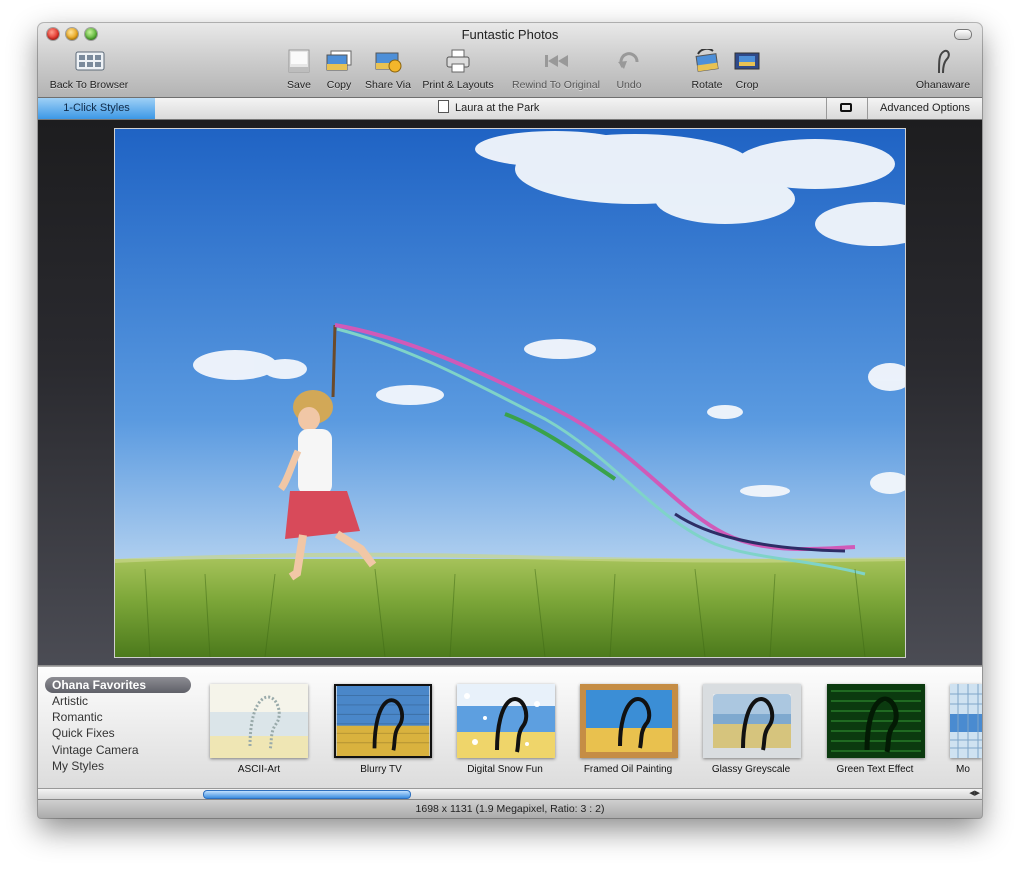  What do you see at coordinates (925, 108) in the screenshot?
I see `advanced-options-button: Advanced Options` at bounding box center [925, 108].